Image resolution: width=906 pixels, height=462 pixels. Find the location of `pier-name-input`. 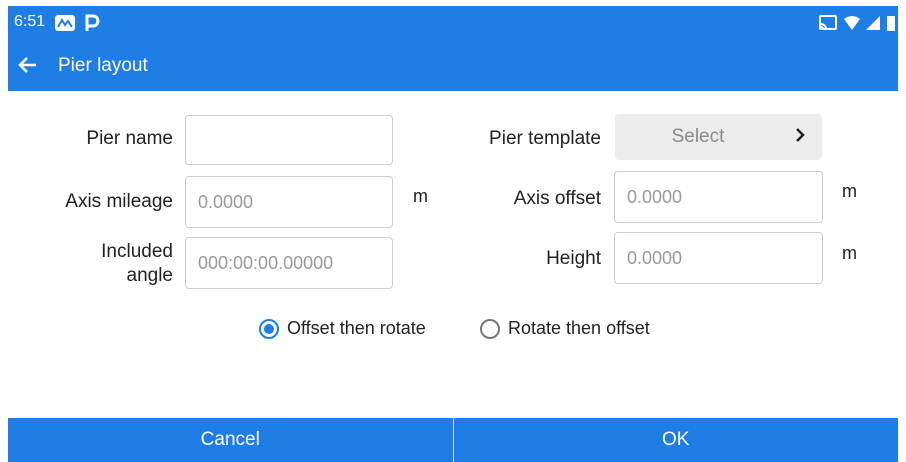

pier-name-input is located at coordinates (289, 140).